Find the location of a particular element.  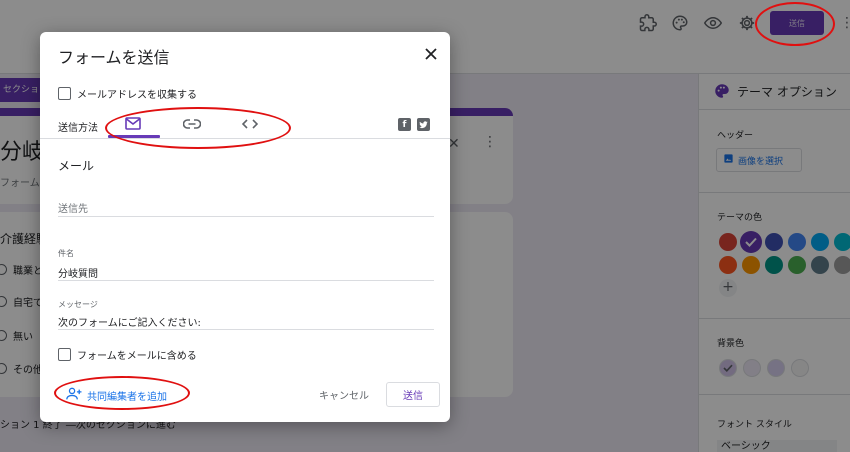

subject-field-label: 件名 is located at coordinates (66, 253).